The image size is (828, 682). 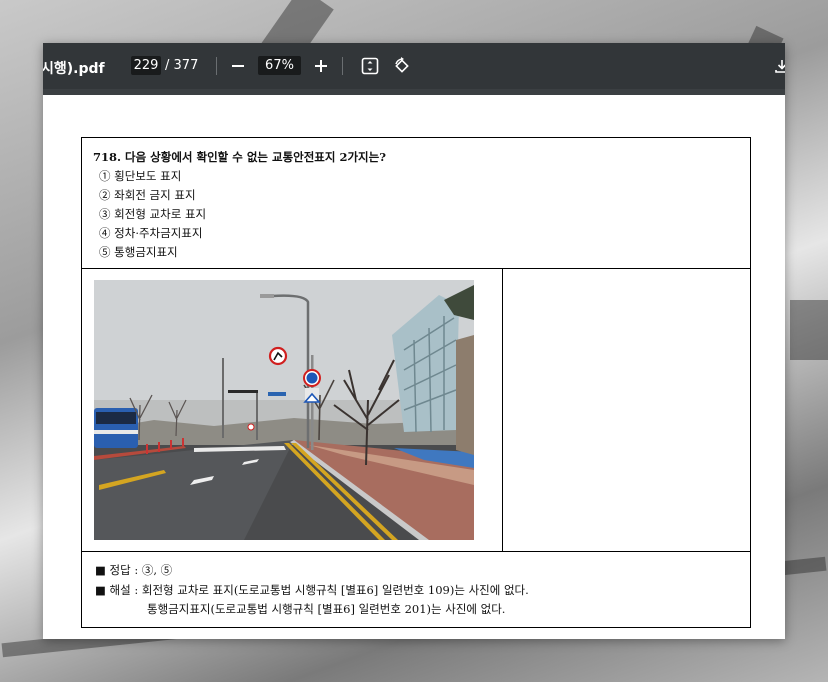 What do you see at coordinates (138, 252) in the screenshot?
I see `option-item: ⑤ 통행금지표지` at bounding box center [138, 252].